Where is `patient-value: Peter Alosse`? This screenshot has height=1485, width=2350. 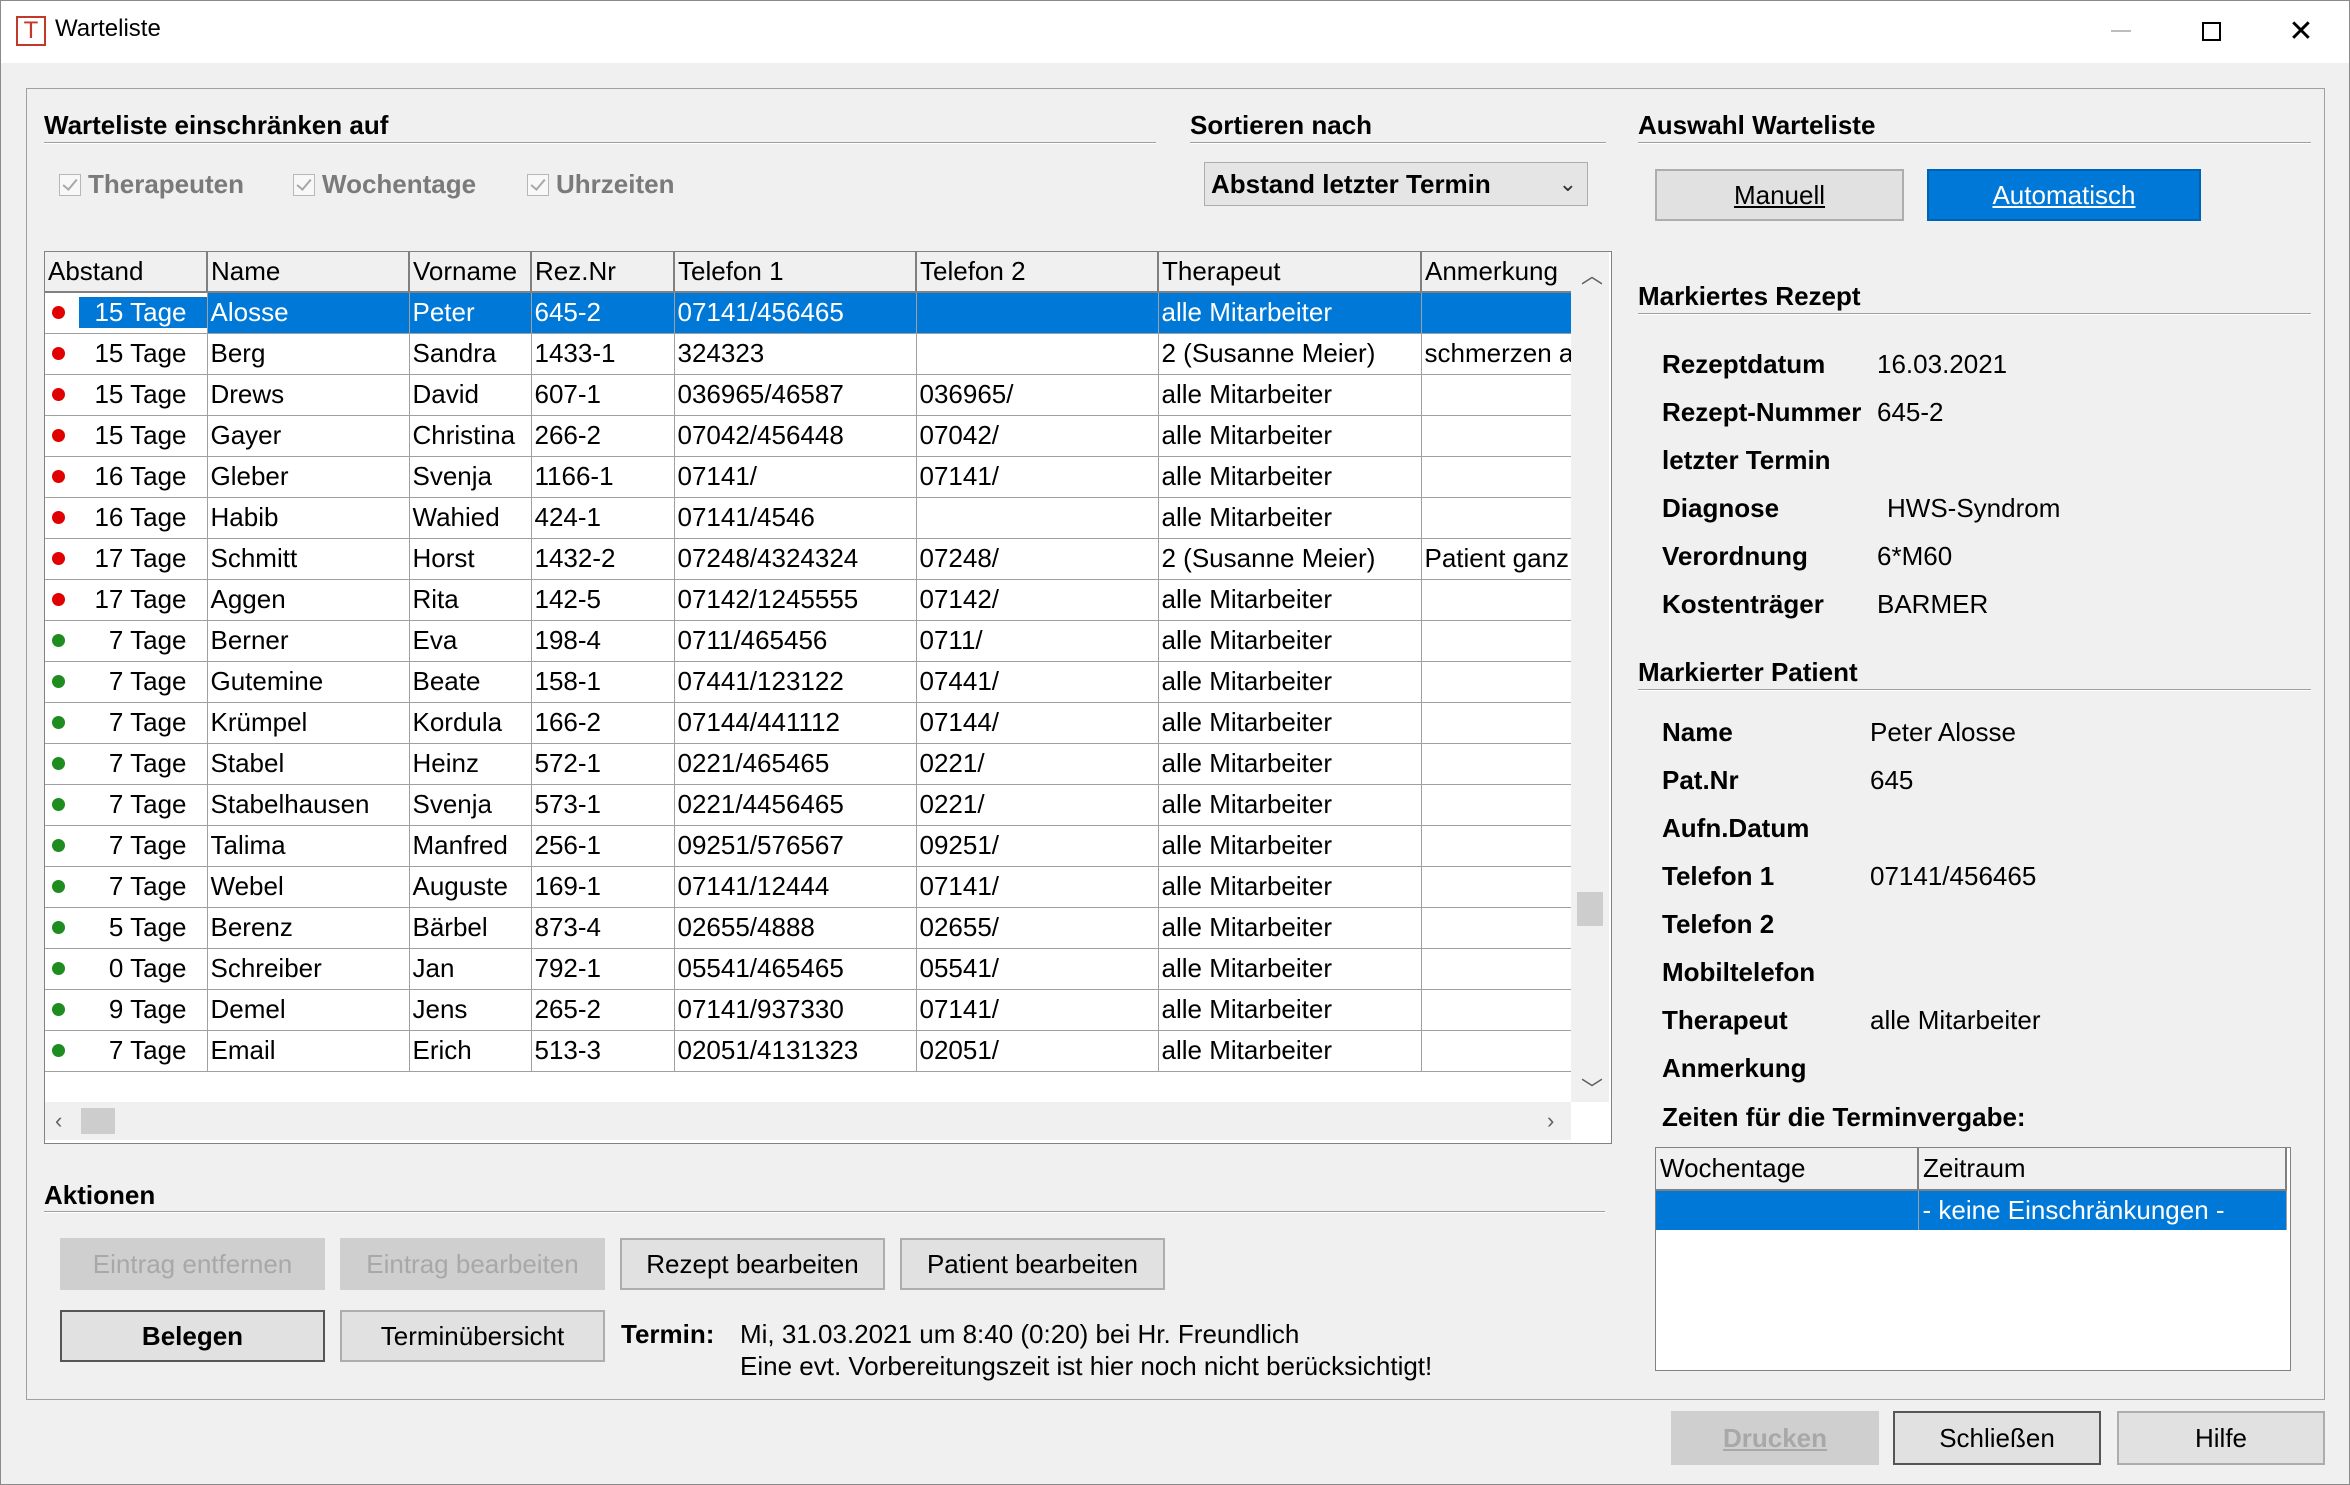 patient-value: Peter Alosse is located at coordinates (1943, 732).